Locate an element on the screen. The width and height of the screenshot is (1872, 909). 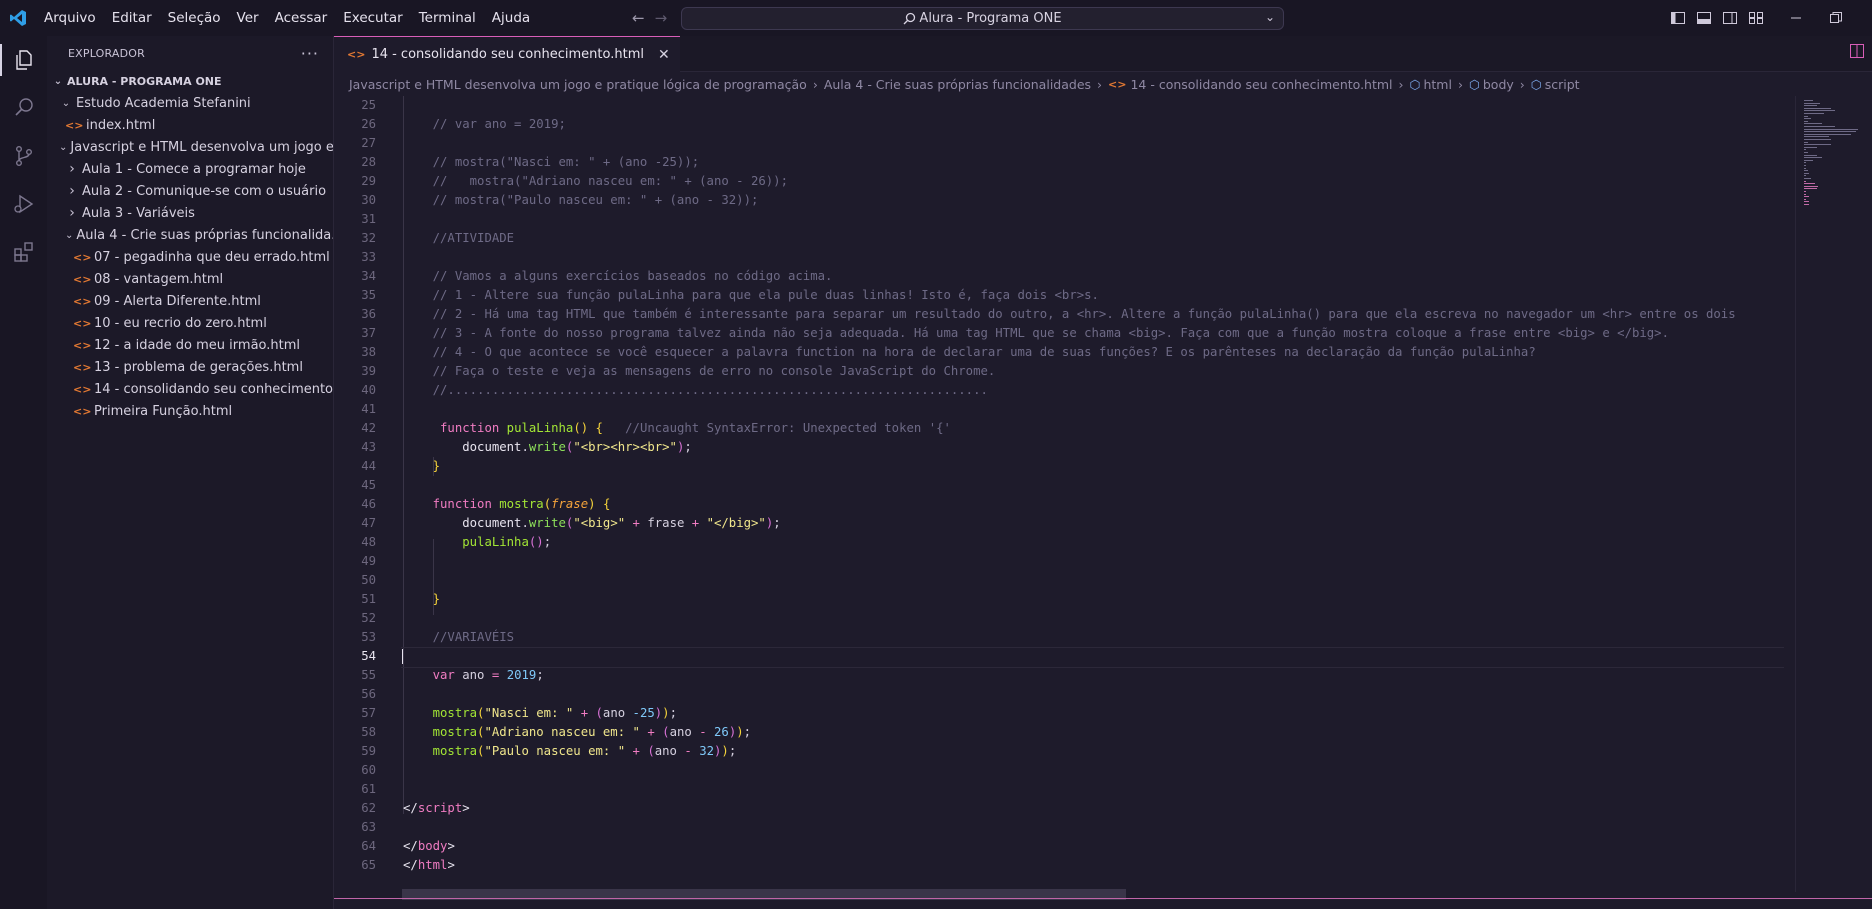
line-number: 44 is located at coordinates (368, 466).